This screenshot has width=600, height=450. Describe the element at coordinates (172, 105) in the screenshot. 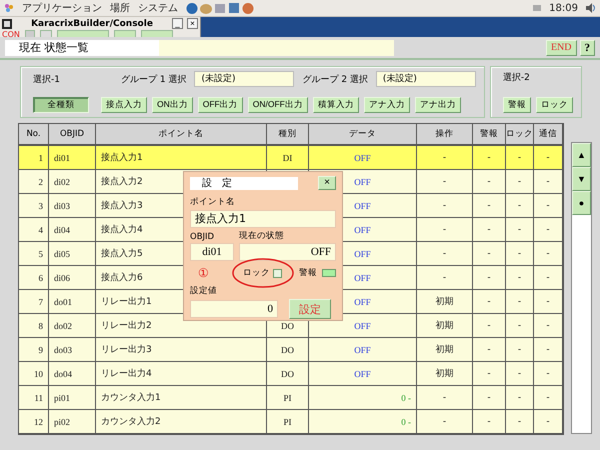

I see `filter-button: ON出力` at that location.